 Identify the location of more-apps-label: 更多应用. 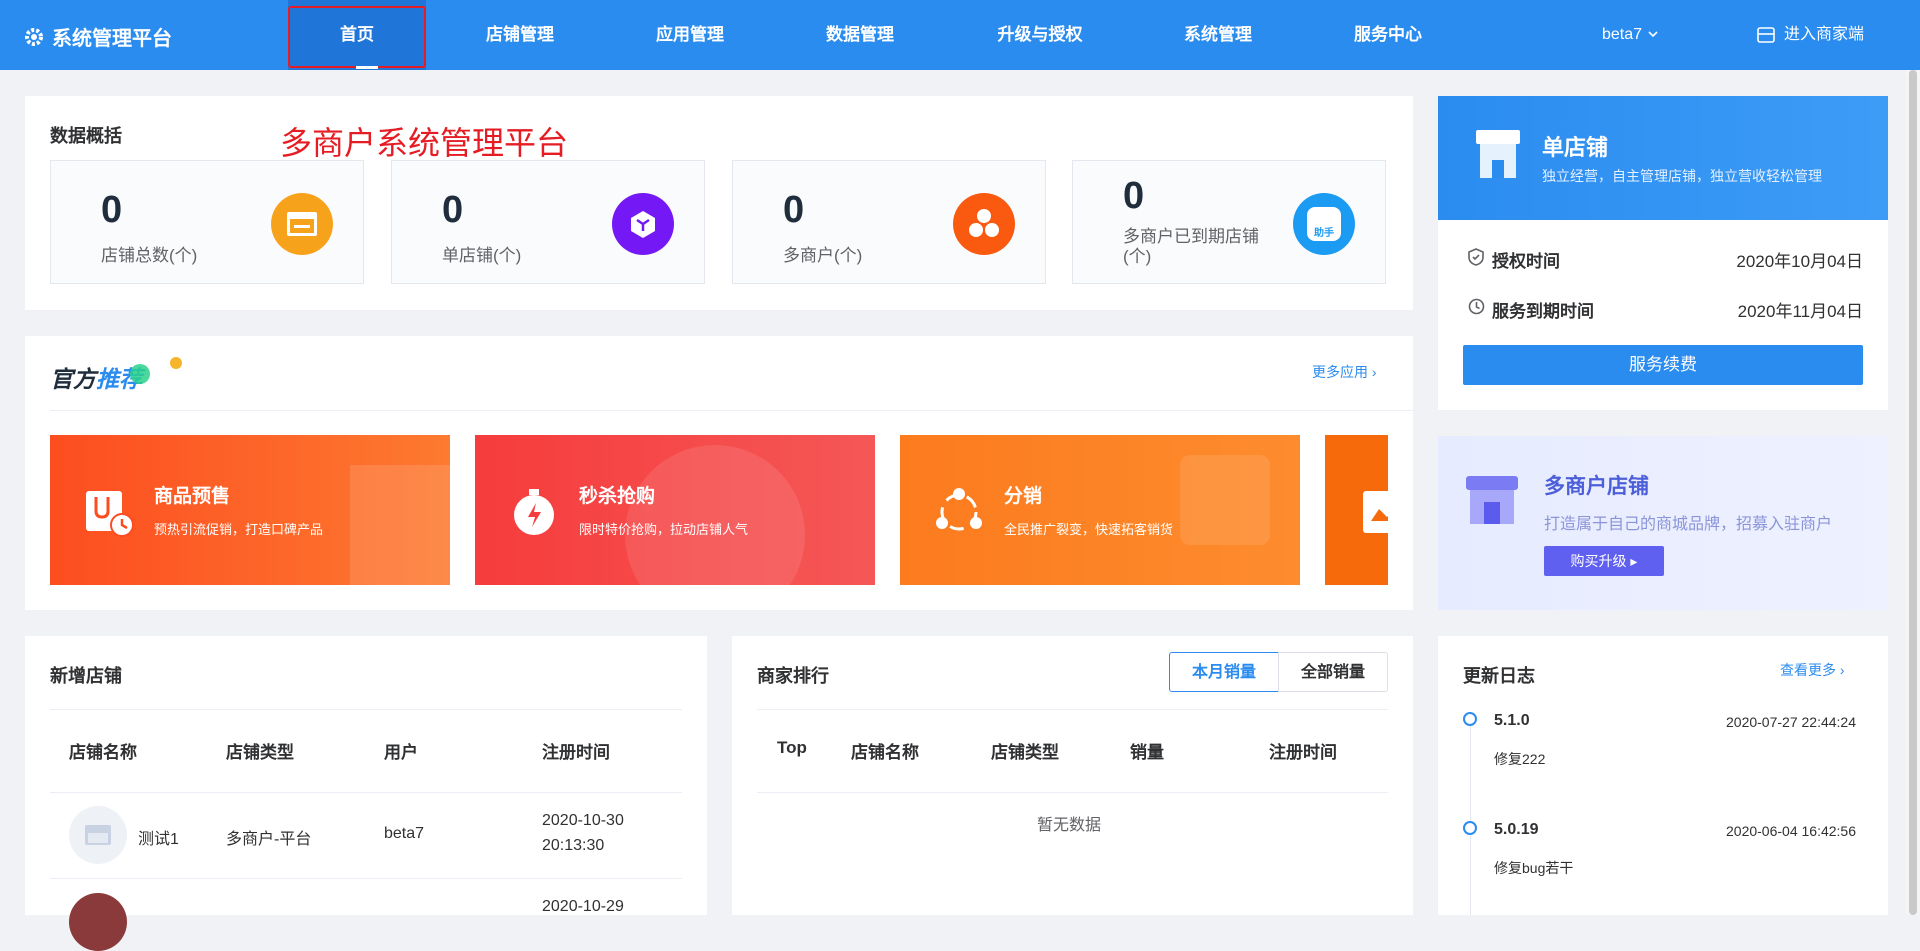
(1340, 372).